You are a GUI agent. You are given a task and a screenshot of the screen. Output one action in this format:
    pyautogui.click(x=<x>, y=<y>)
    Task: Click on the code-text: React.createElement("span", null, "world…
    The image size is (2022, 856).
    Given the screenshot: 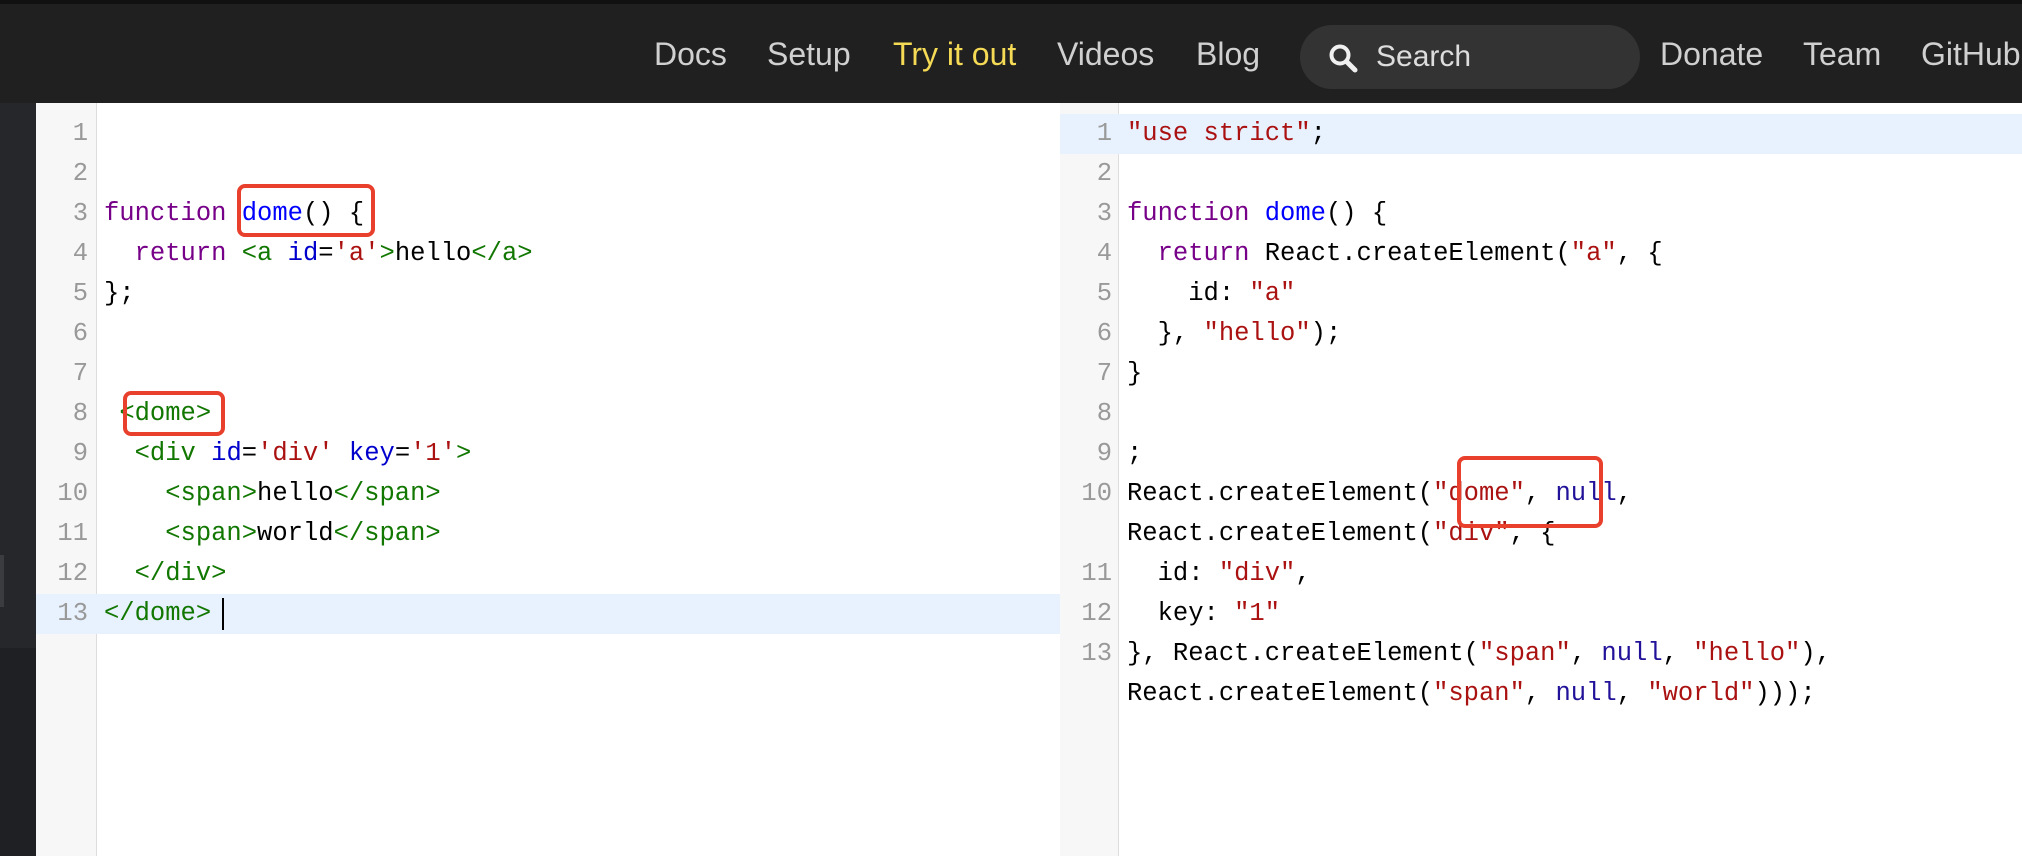 What is the action you would take?
    pyautogui.click(x=1471, y=694)
    